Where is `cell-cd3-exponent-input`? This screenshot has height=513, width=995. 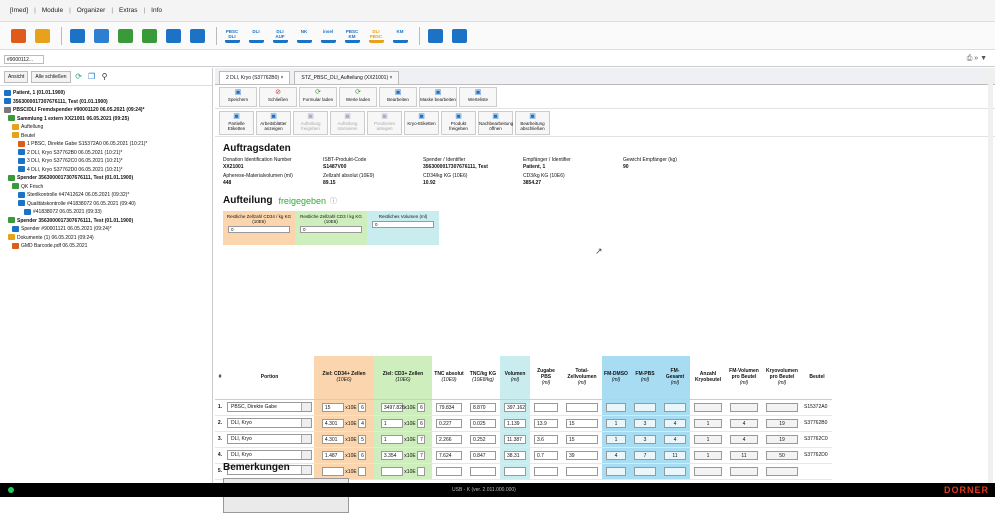
cell-cd3-exponent-input is located at coordinates (421, 471).